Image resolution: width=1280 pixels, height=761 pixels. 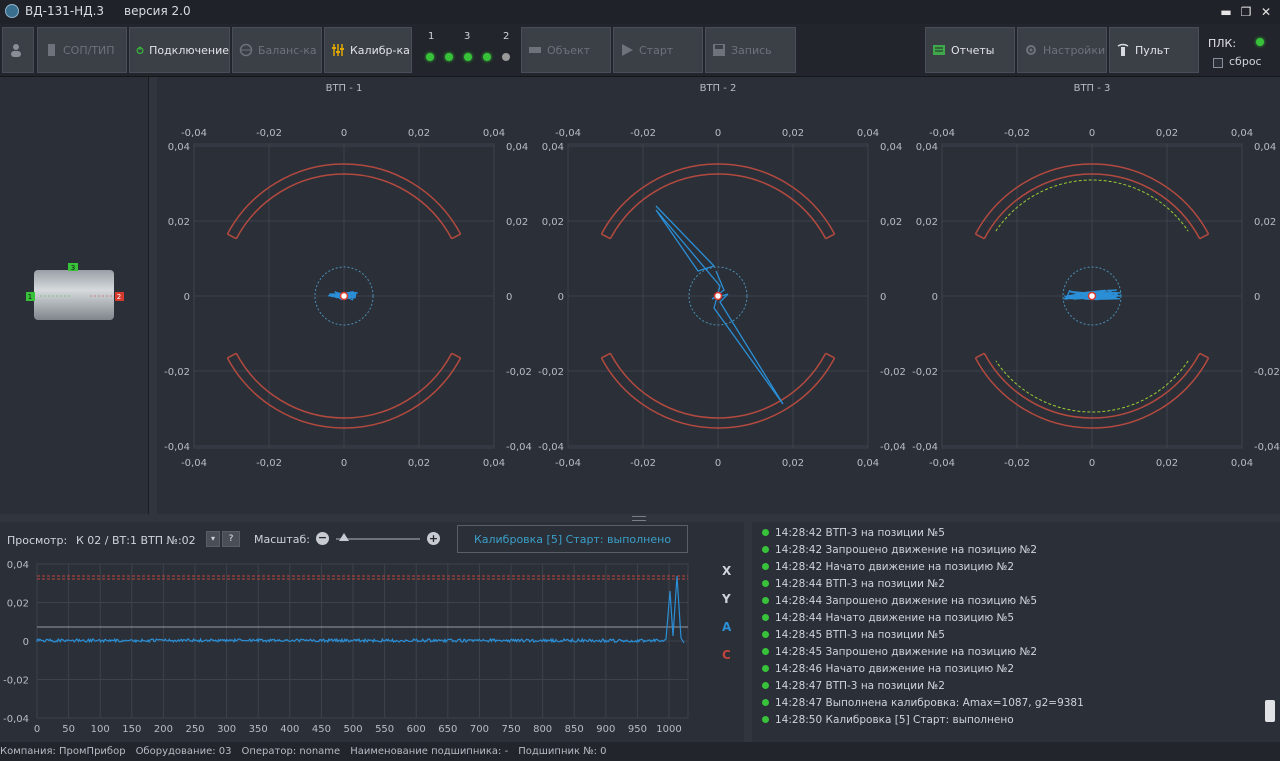 What do you see at coordinates (344, 133) in the screenshot?
I see `x-tick-top: 0` at bounding box center [344, 133].